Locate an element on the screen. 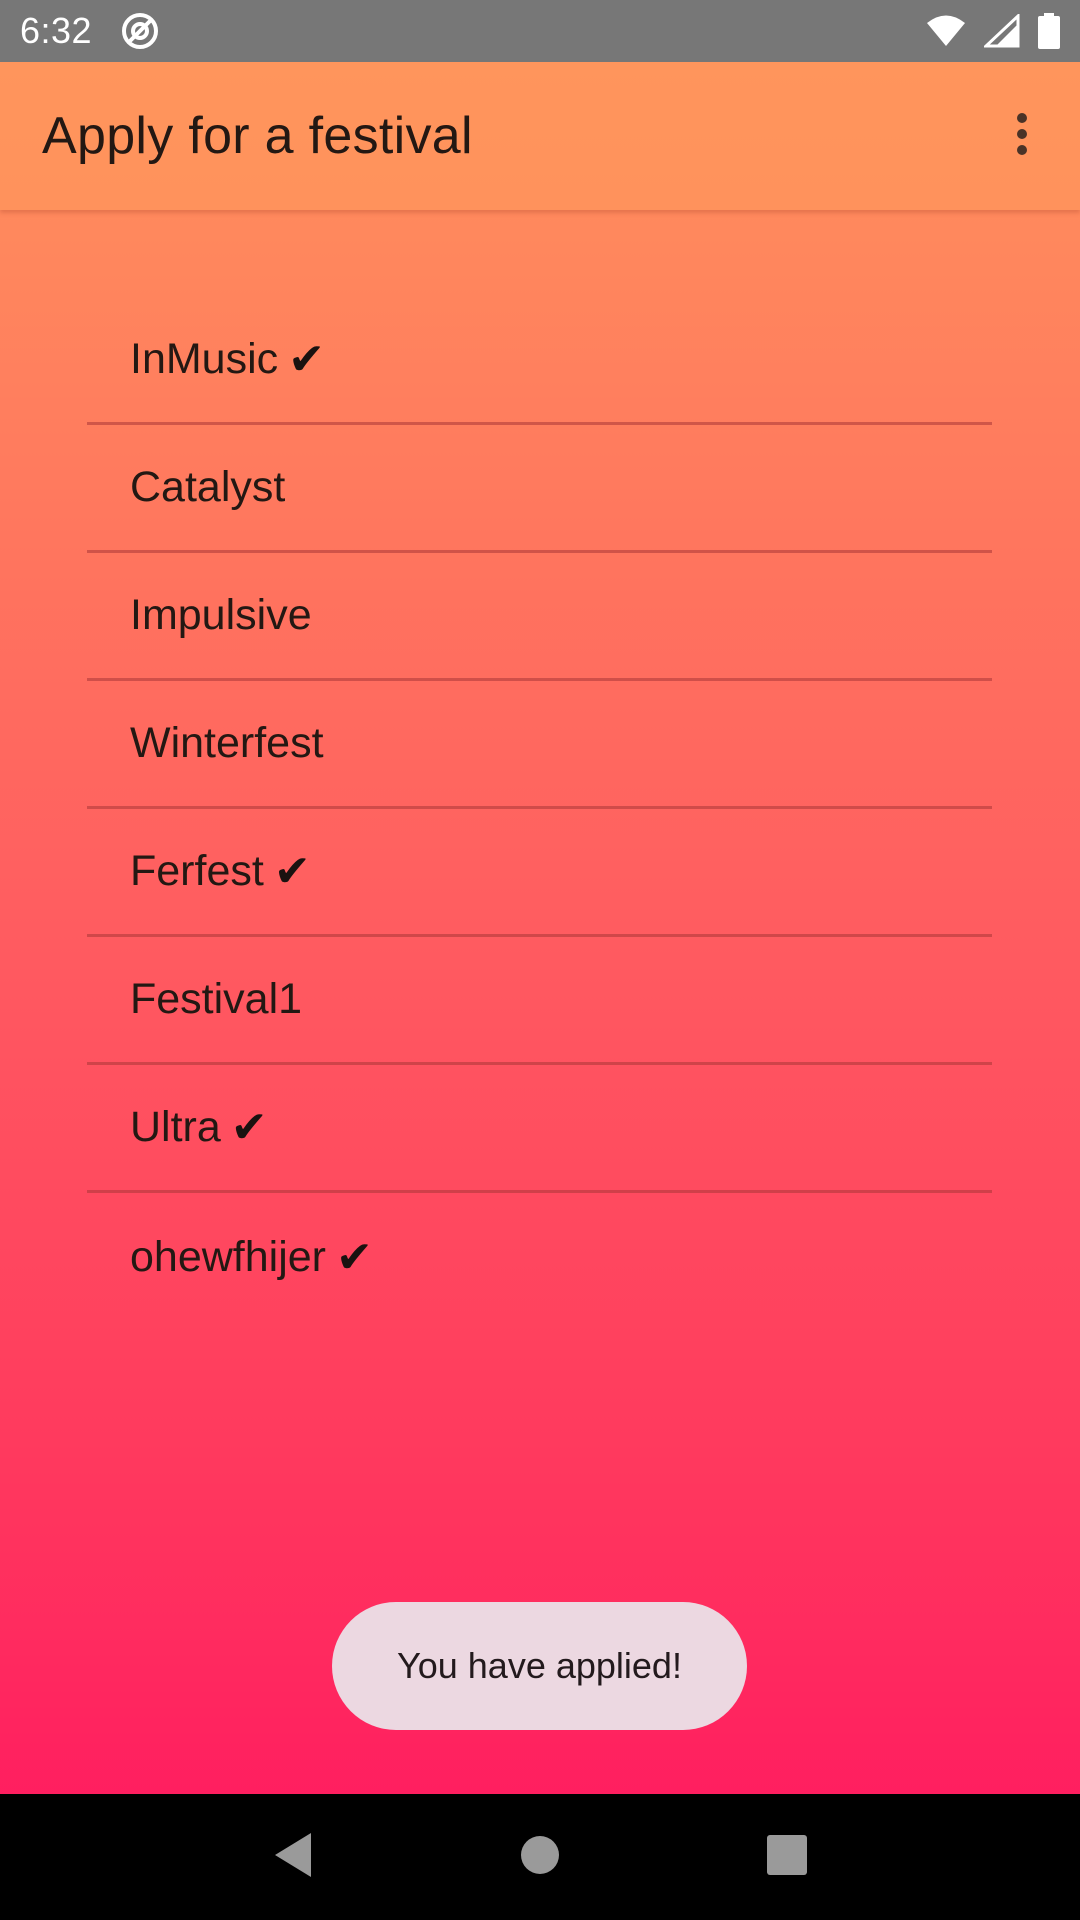  recents-button is located at coordinates (787, 1857).